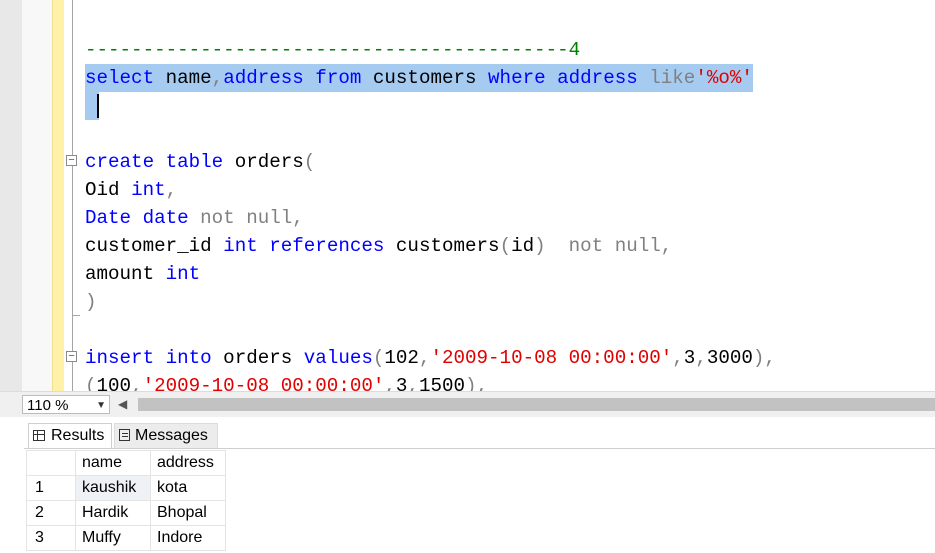  What do you see at coordinates (188, 358) in the screenshot?
I see `code-token: into` at bounding box center [188, 358].